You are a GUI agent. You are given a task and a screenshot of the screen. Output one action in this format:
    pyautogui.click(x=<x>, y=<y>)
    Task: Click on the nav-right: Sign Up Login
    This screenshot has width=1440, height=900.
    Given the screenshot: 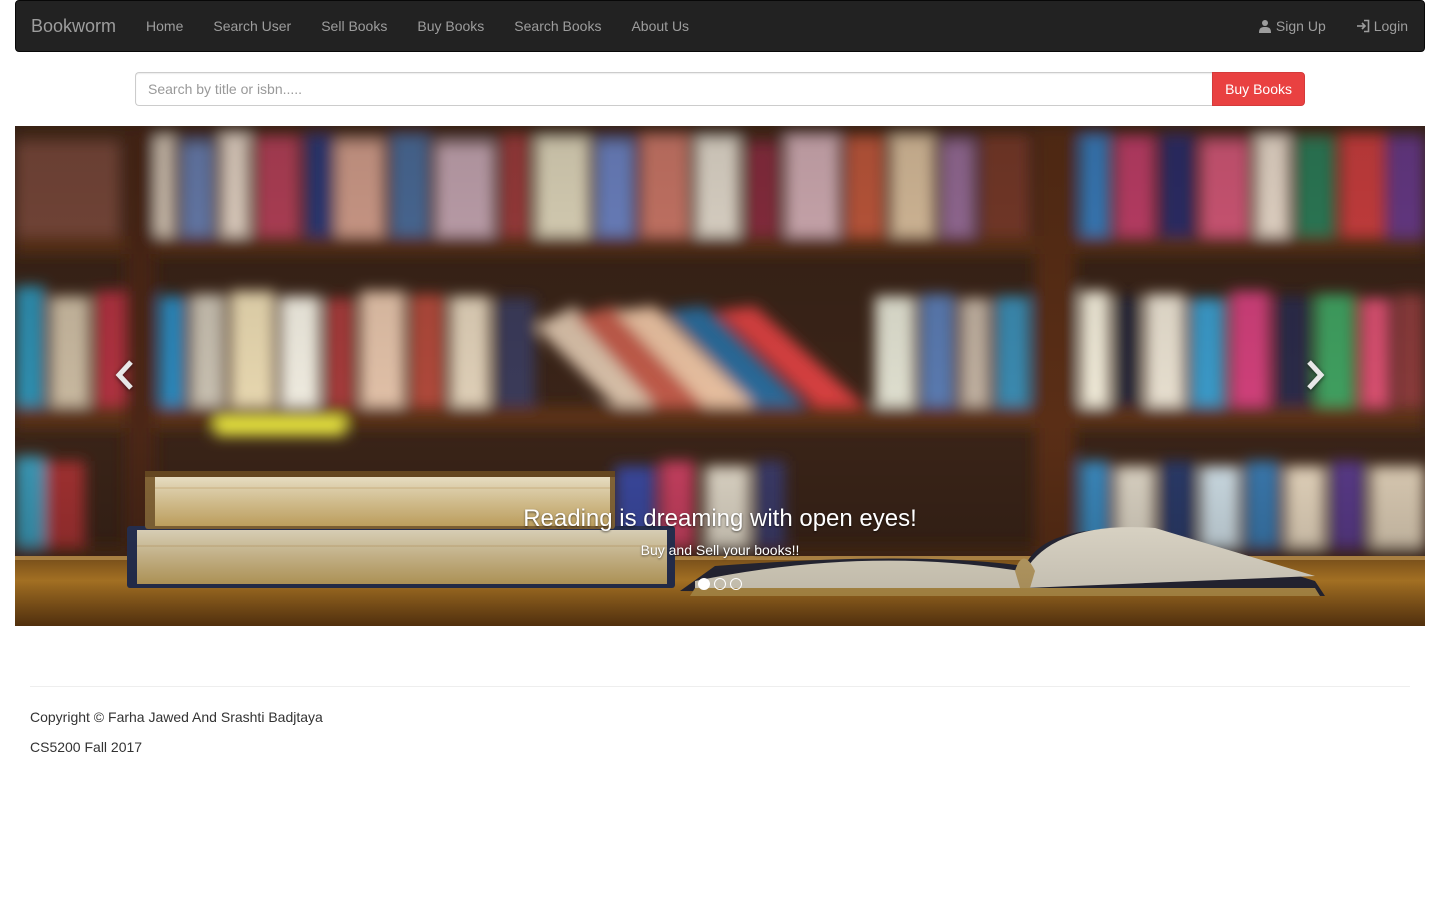 What is the action you would take?
    pyautogui.click(x=1333, y=26)
    